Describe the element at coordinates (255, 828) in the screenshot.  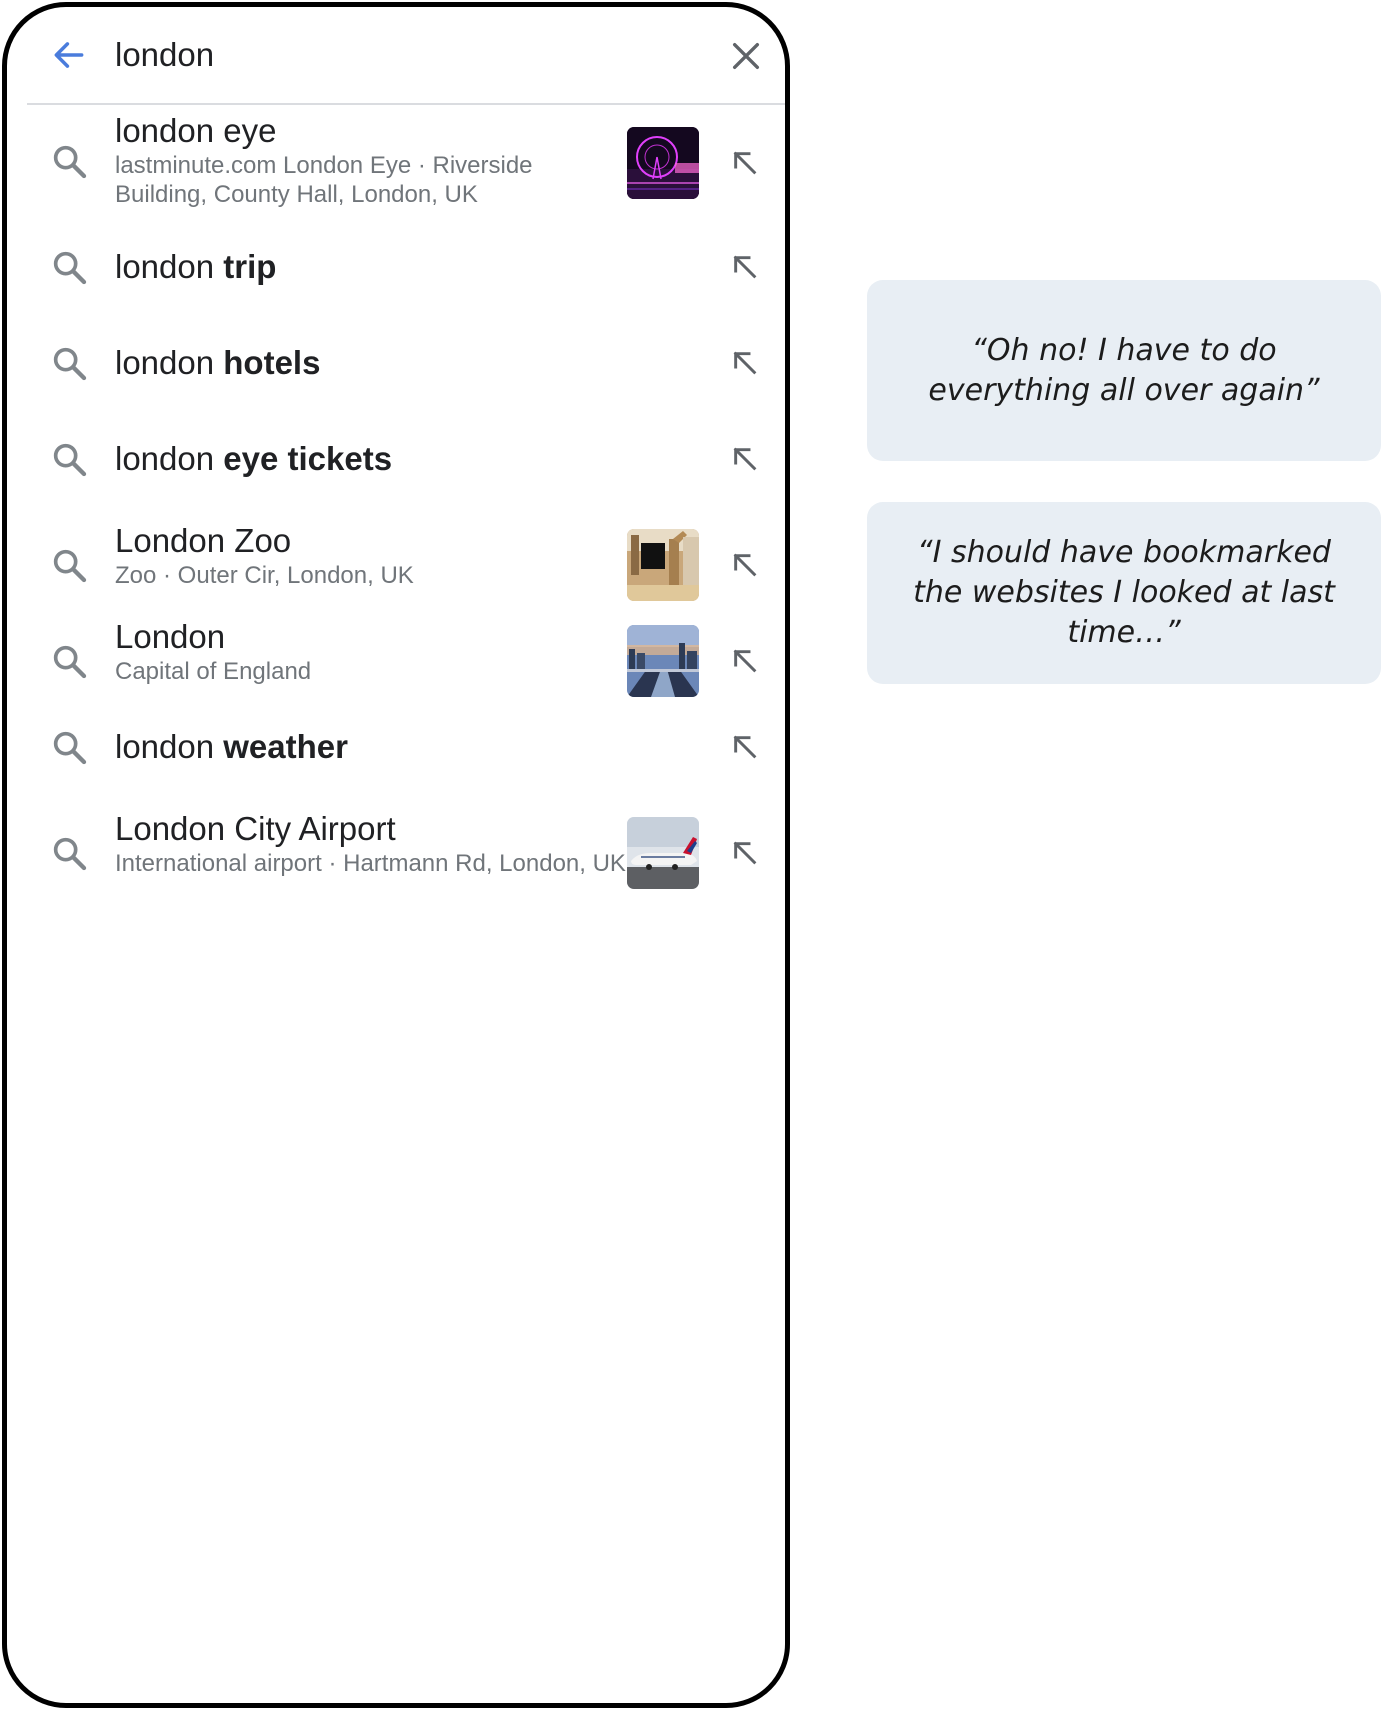
I see `suggestion-title: London City Airport` at that location.